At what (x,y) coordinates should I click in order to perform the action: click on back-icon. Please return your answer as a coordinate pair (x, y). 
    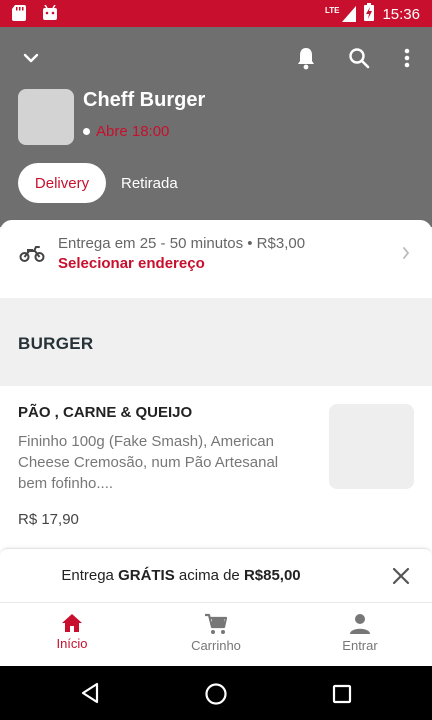
    Looking at the image, I should click on (90, 693).